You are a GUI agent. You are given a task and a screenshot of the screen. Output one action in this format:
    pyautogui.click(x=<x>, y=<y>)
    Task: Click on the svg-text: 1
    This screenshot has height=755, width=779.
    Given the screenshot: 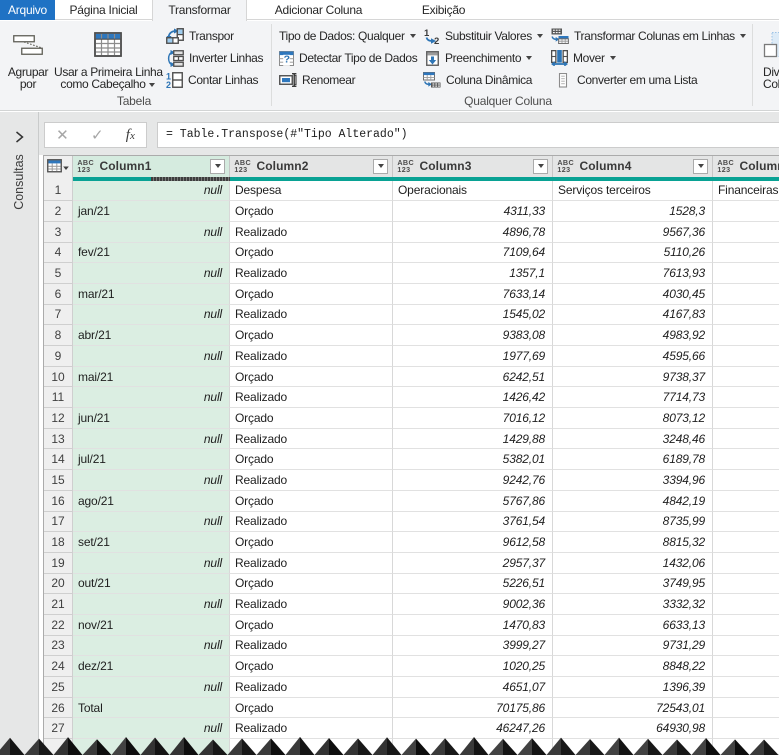 What is the action you would take?
    pyautogui.click(x=427, y=33)
    